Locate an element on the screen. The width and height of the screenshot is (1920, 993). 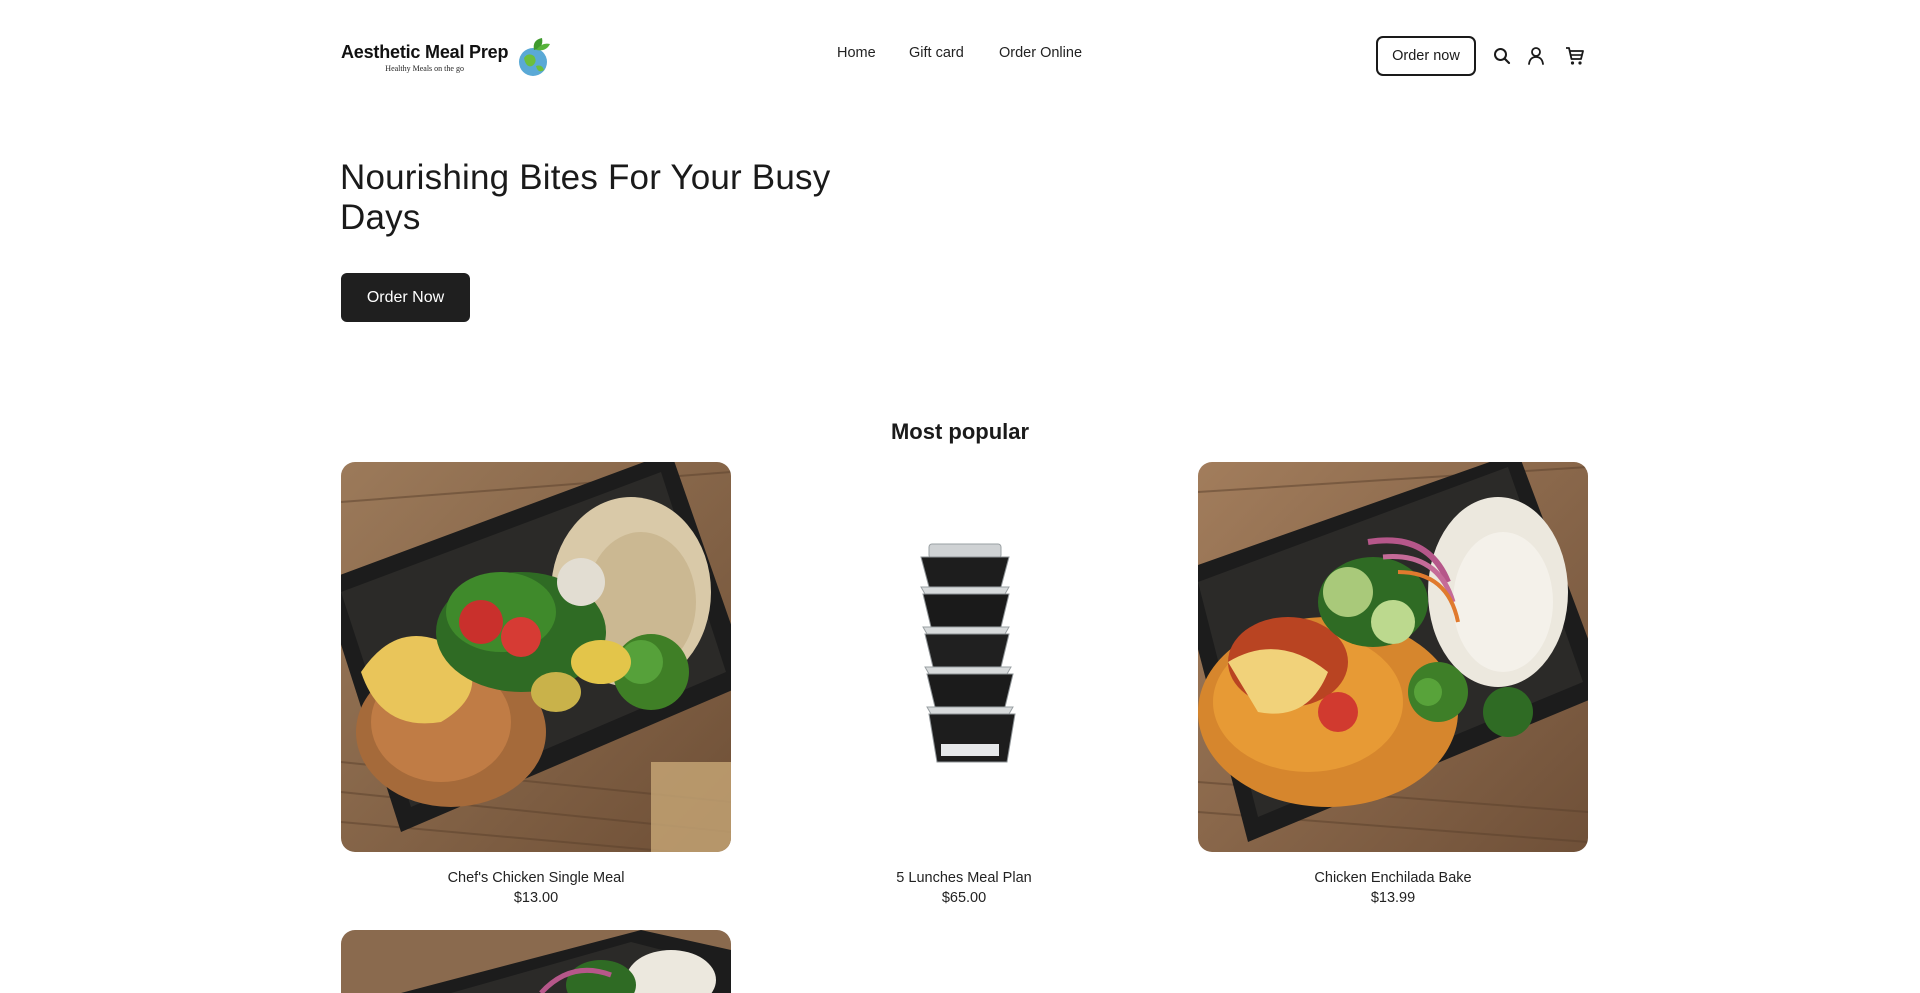
product-card-partial is located at coordinates (536, 961).